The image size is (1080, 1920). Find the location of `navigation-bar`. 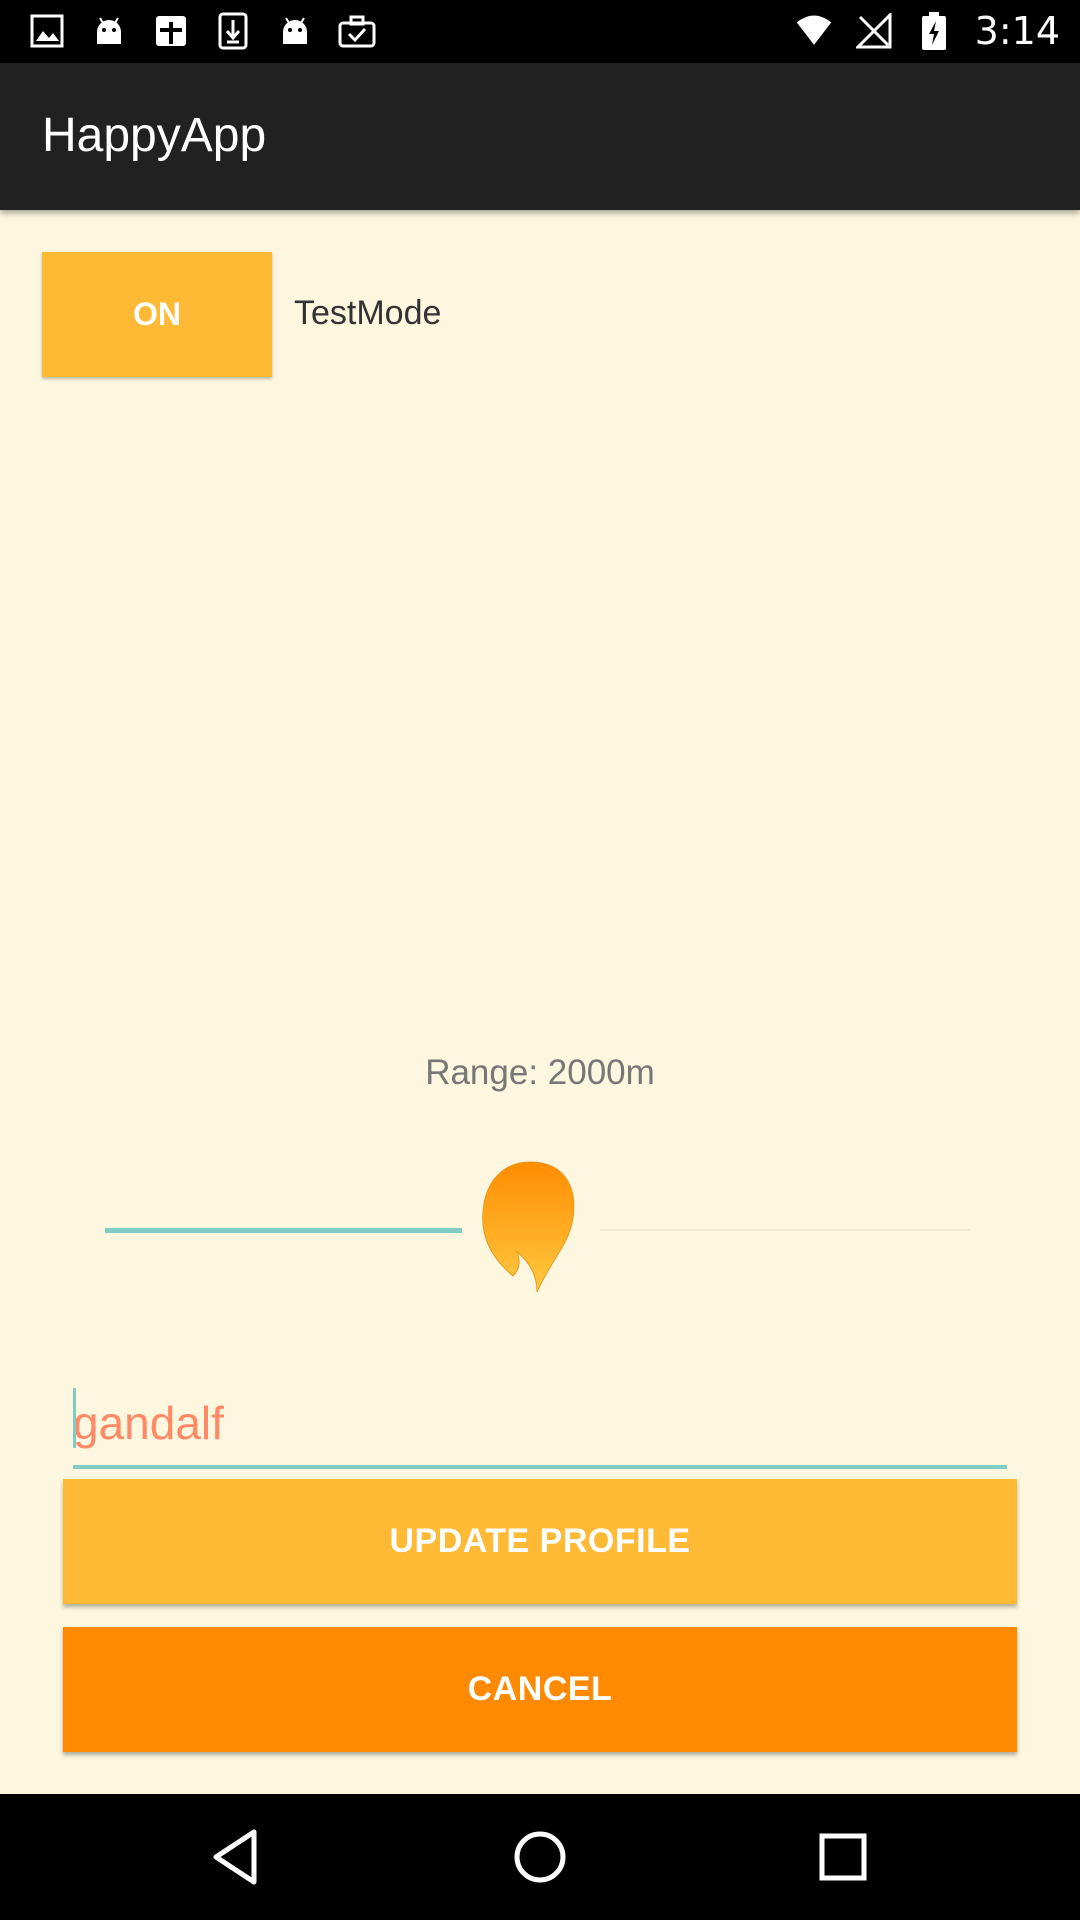

navigation-bar is located at coordinates (540, 1857).